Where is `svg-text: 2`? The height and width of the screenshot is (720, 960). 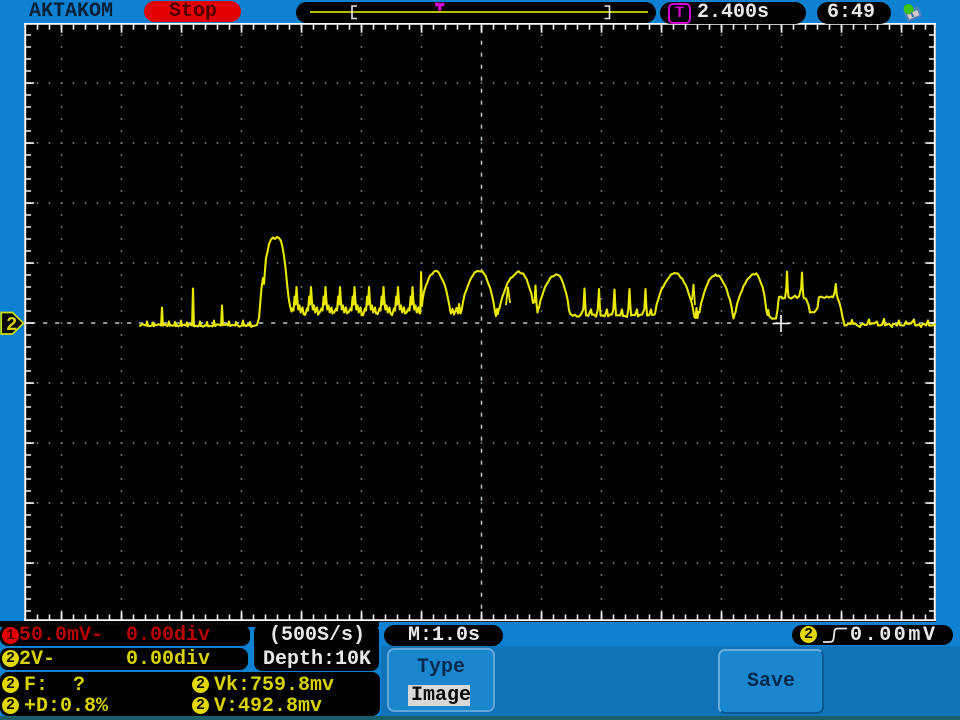 svg-text: 2 is located at coordinates (11, 325).